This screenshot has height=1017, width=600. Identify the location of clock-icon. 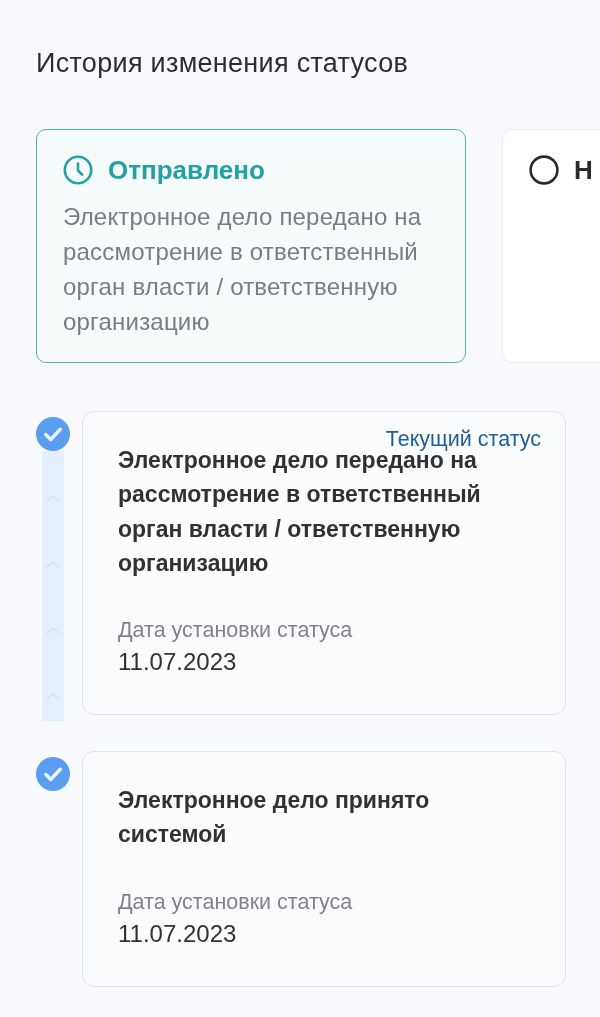
(78, 170).